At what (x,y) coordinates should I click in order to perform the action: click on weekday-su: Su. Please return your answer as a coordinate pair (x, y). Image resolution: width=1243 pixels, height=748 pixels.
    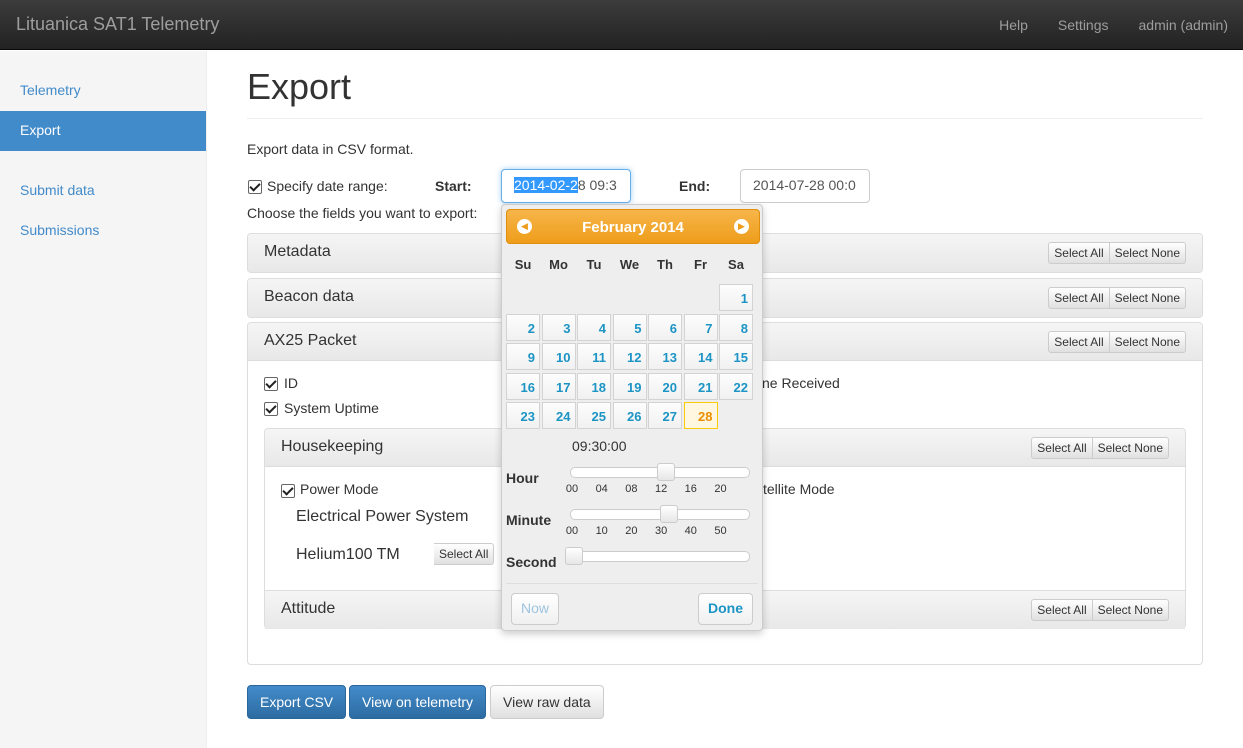
    Looking at the image, I should click on (523, 264).